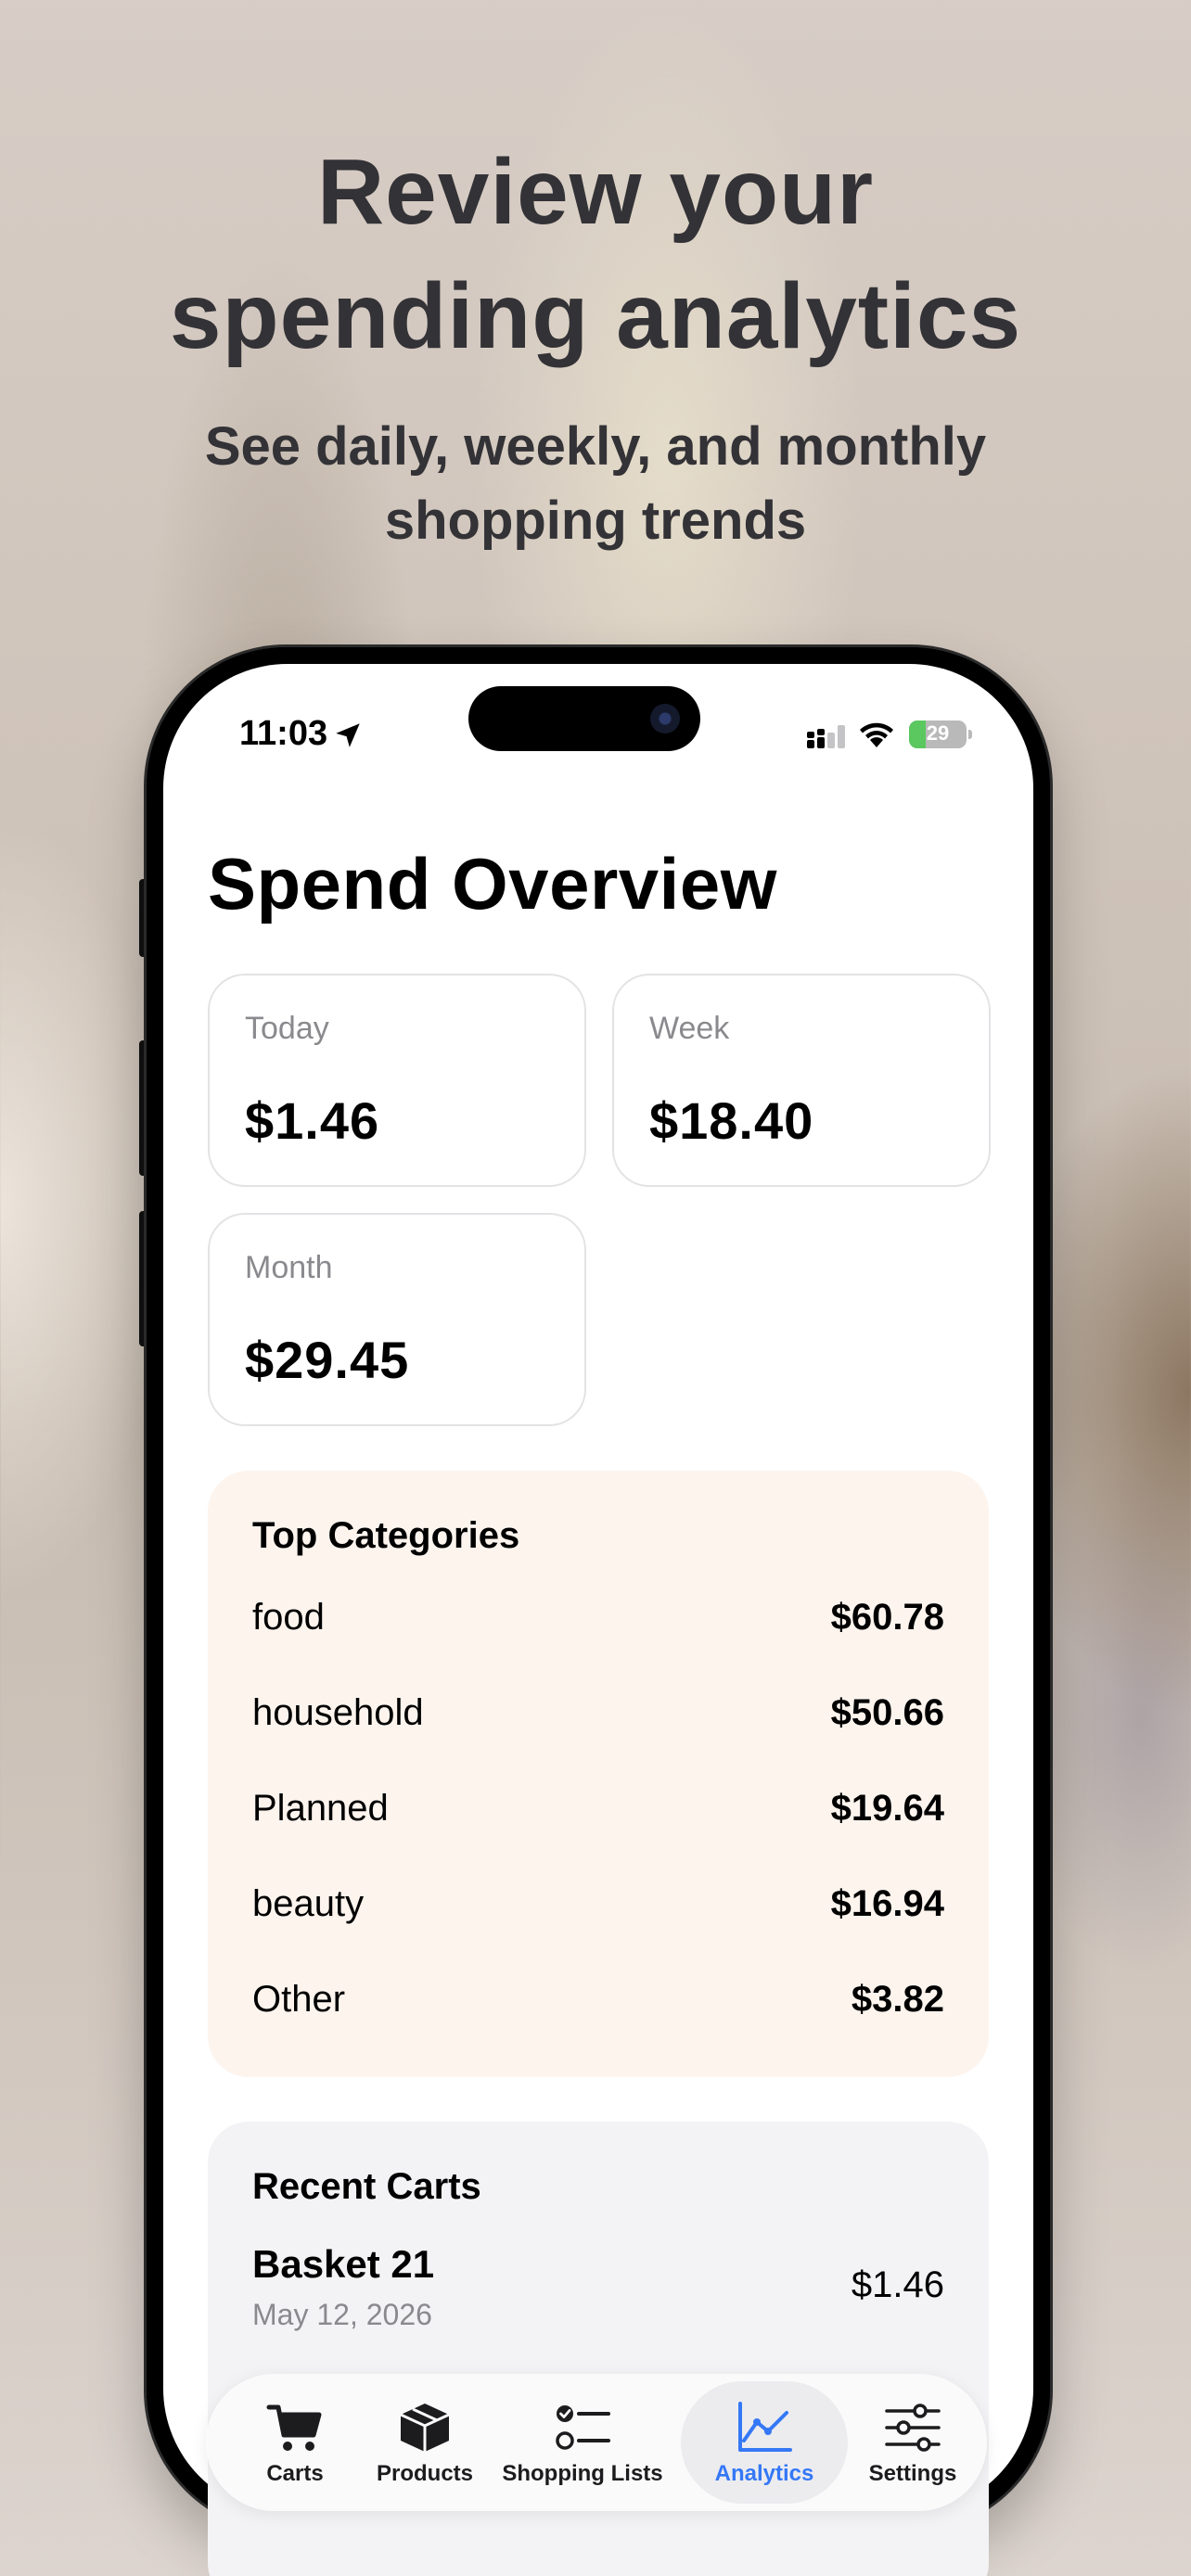 This screenshot has width=1191, height=2576. What do you see at coordinates (366, 2186) in the screenshot?
I see `recent-carts-title: Recent Carts` at bounding box center [366, 2186].